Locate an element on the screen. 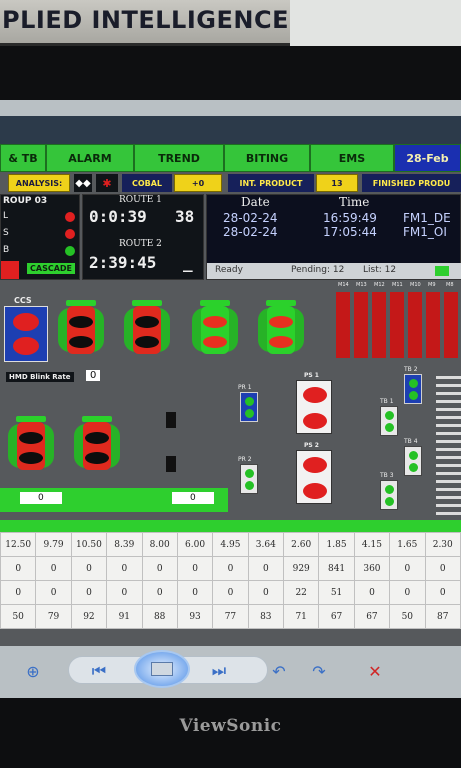  station-label: TB 3 is located at coordinates (387, 475).